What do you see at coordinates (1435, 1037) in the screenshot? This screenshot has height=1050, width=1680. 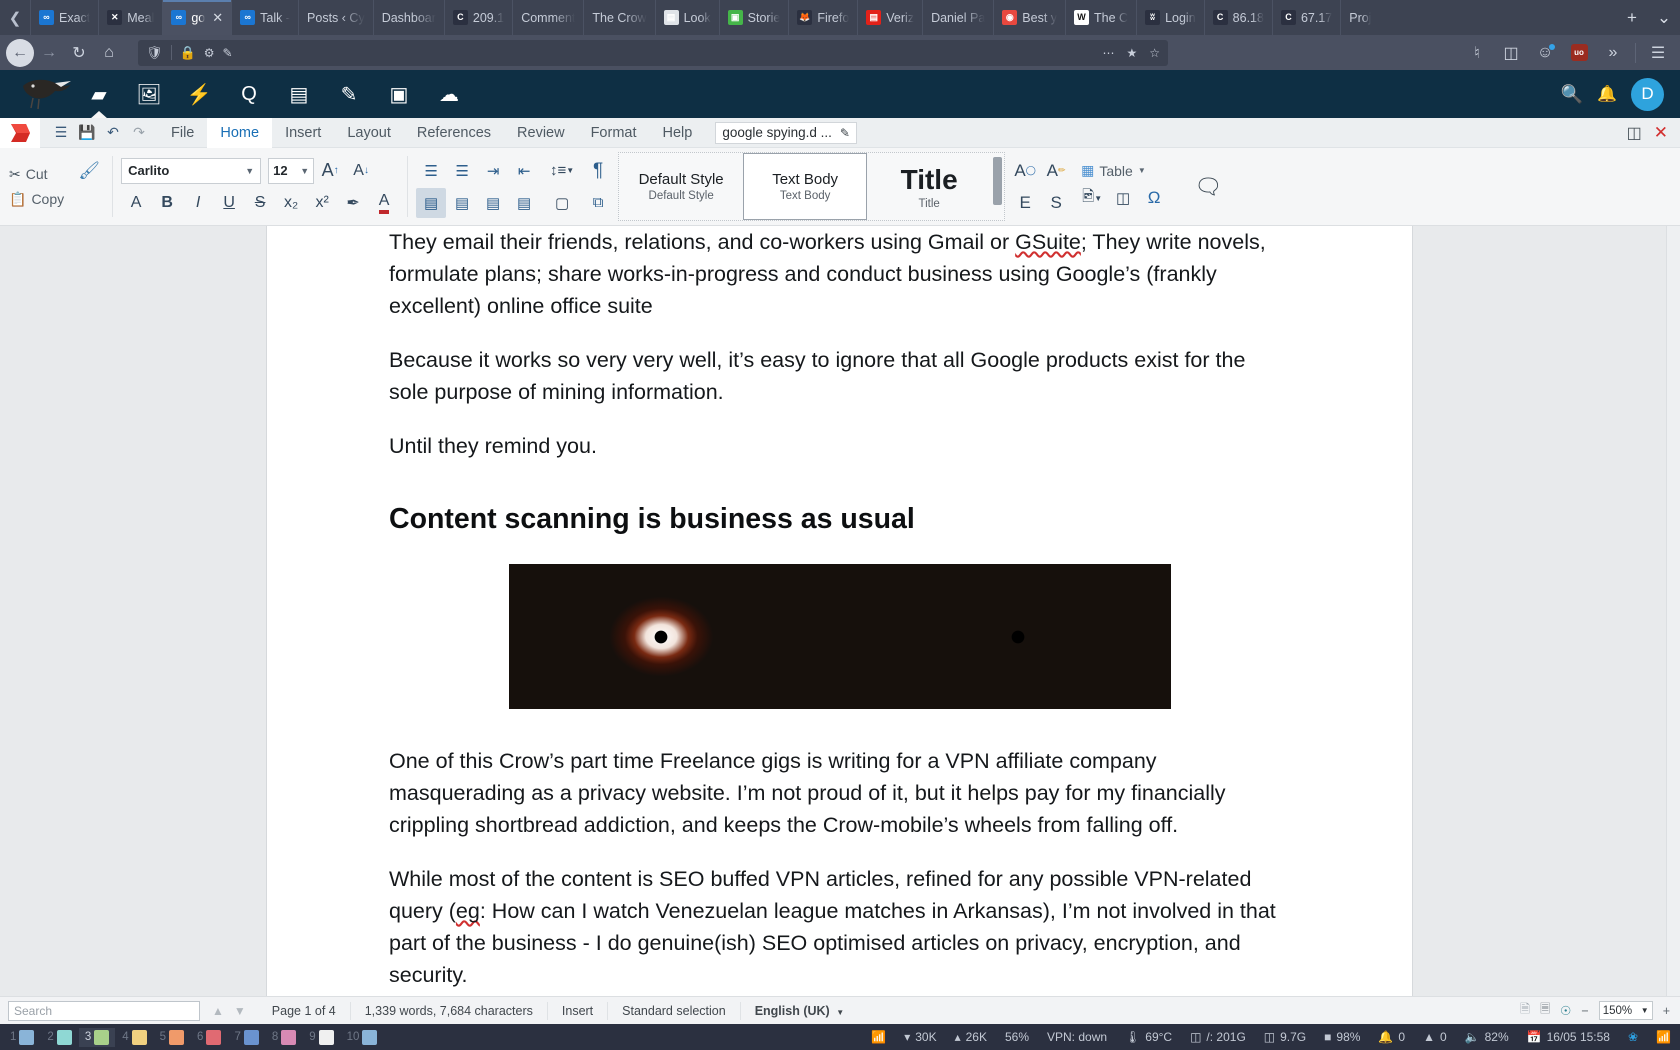 I see `tray-updates: ▲ 0` at bounding box center [1435, 1037].